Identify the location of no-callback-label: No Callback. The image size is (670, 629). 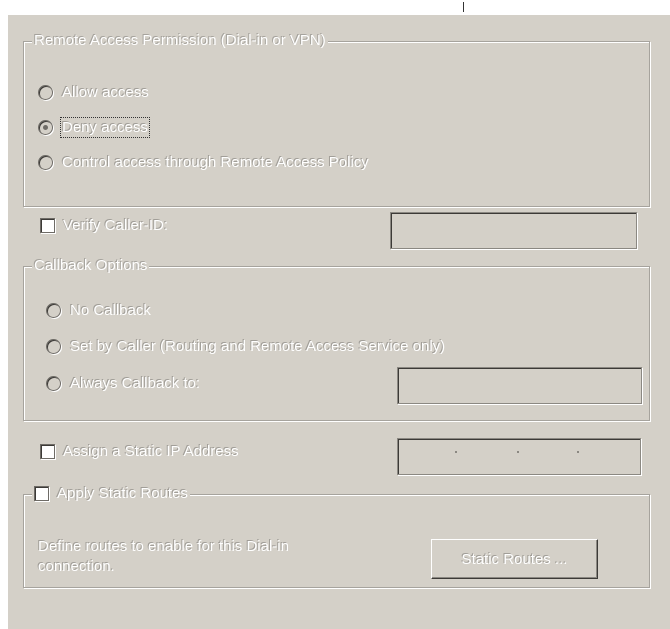
(110, 310).